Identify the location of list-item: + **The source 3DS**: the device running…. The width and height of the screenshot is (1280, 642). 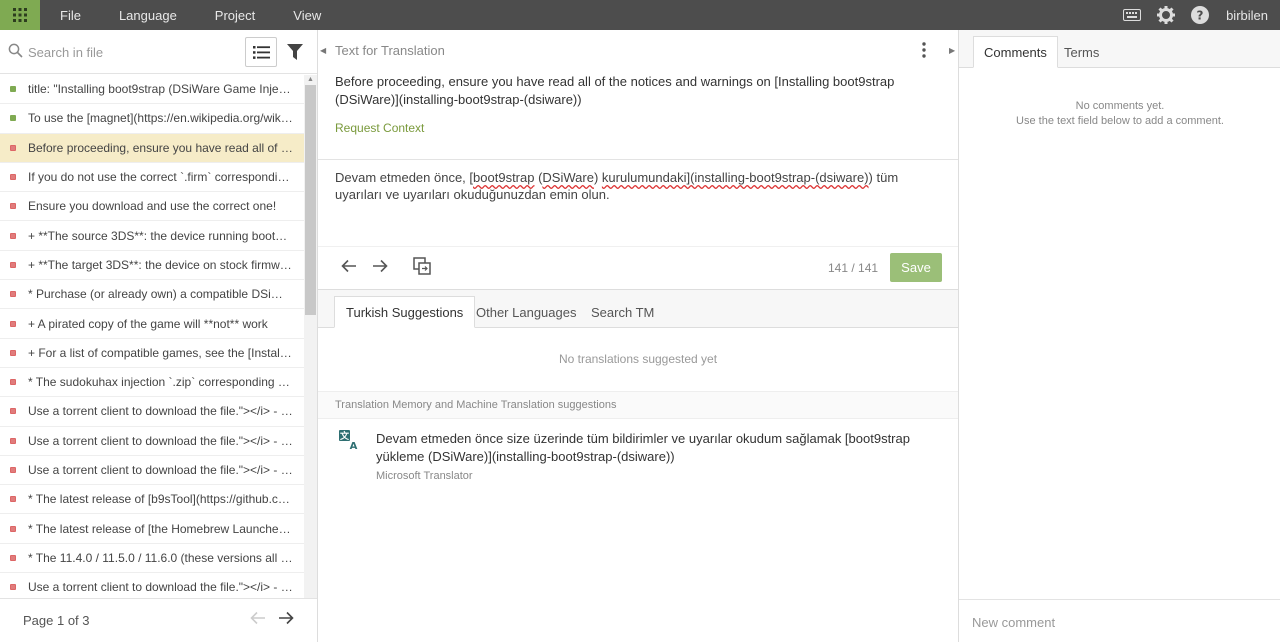
(152, 236).